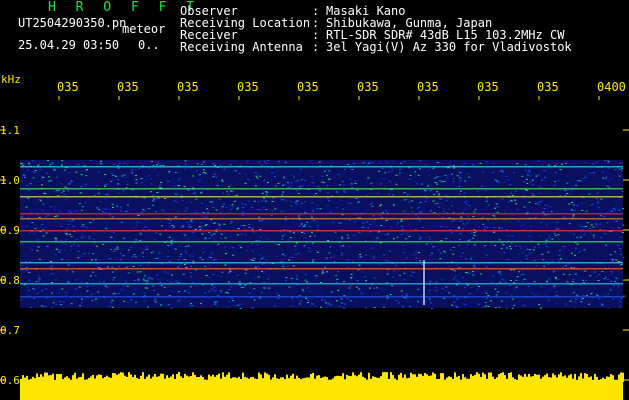 The width and height of the screenshot is (629, 400). I want to click on time-tick-label: 035, so click(128, 87).